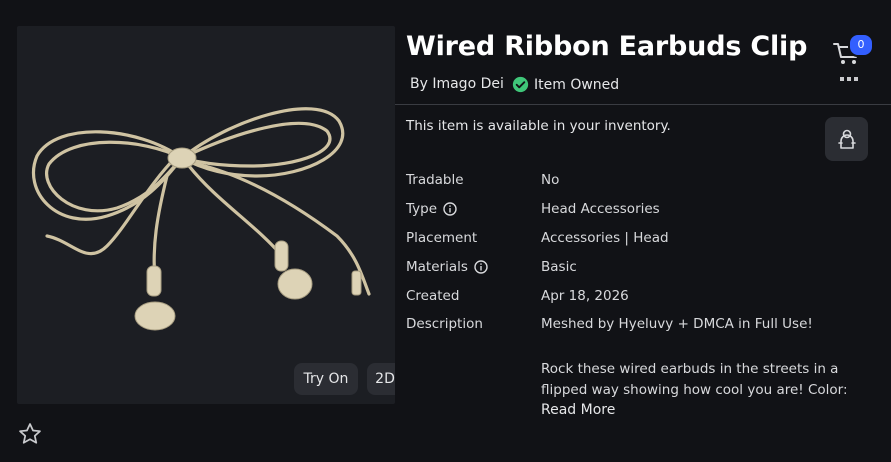 The width and height of the screenshot is (891, 462). What do you see at coordinates (520, 84) in the screenshot?
I see `check-circle-icon` at bounding box center [520, 84].